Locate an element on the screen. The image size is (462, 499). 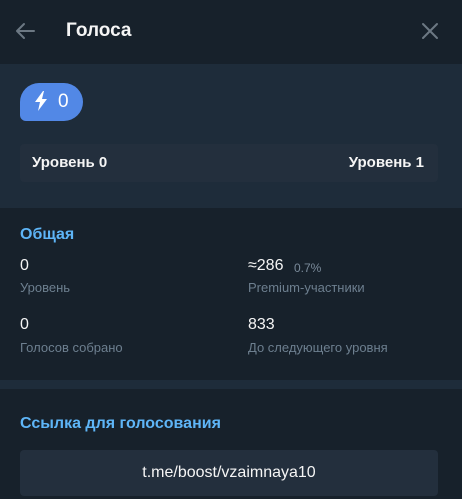
boost-link-title: Ссылка для голосования is located at coordinates (120, 423).